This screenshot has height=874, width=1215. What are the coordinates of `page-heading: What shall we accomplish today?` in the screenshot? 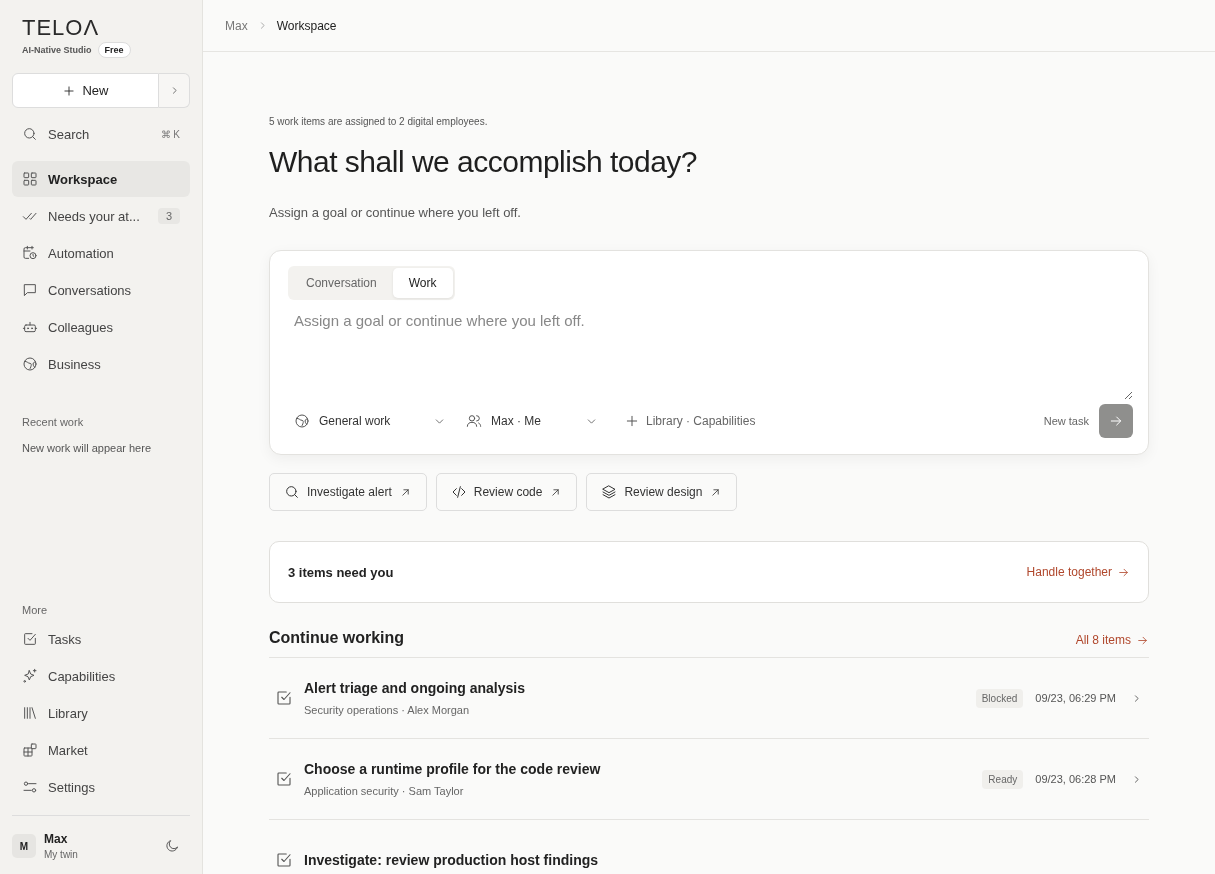 It's located at (484, 162).